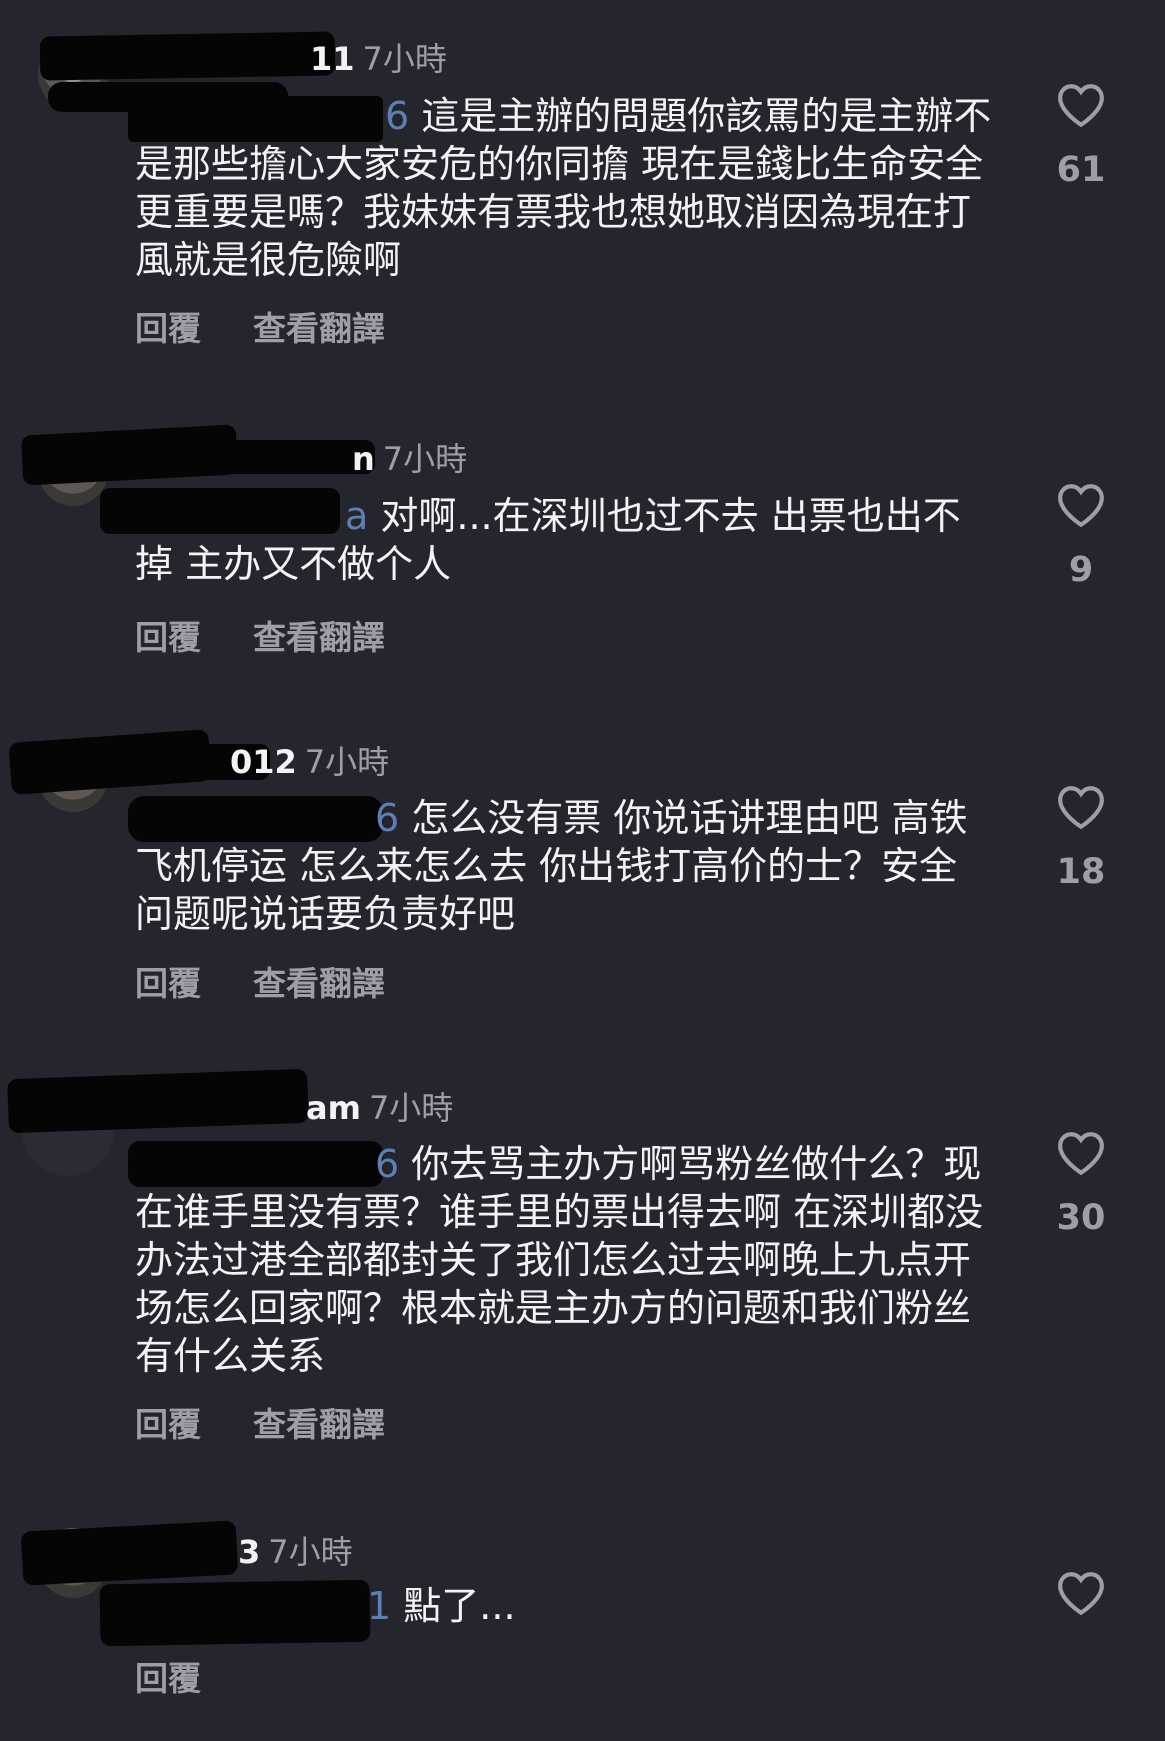 The image size is (1165, 1741). What do you see at coordinates (1081, 536) in the screenshot?
I see `like-control: 9` at bounding box center [1081, 536].